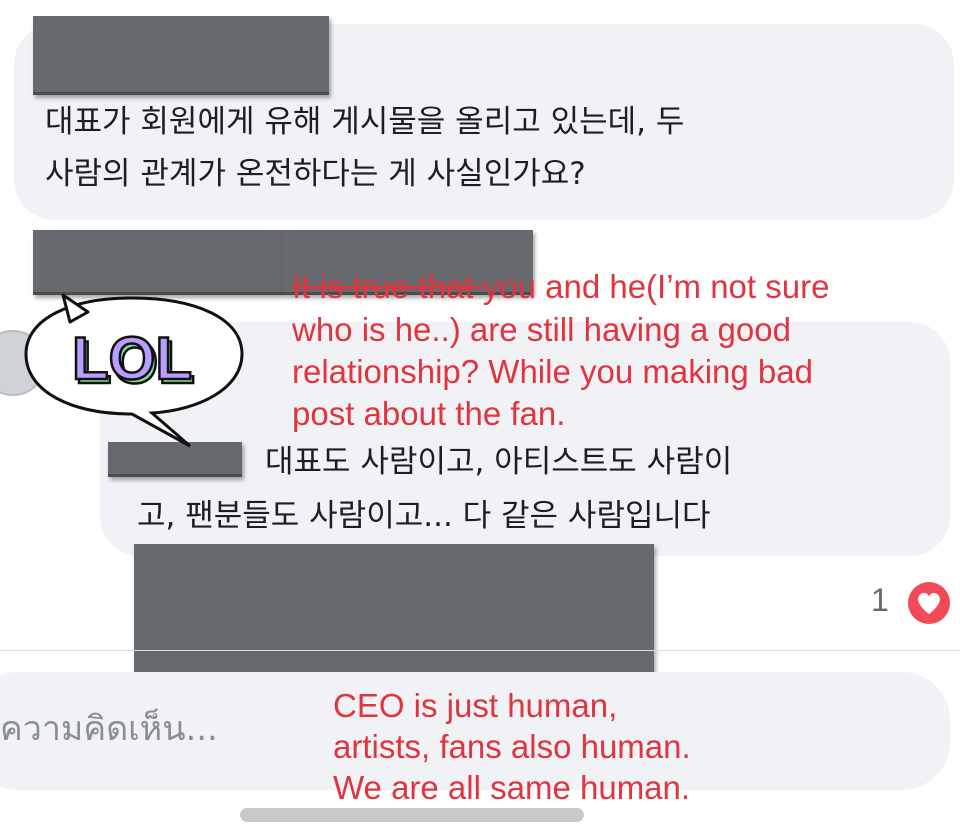 The width and height of the screenshot is (960, 825). I want to click on comment-2-line-1: 대표도 사람이고, 아티스트도 사람이, so click(499, 462).